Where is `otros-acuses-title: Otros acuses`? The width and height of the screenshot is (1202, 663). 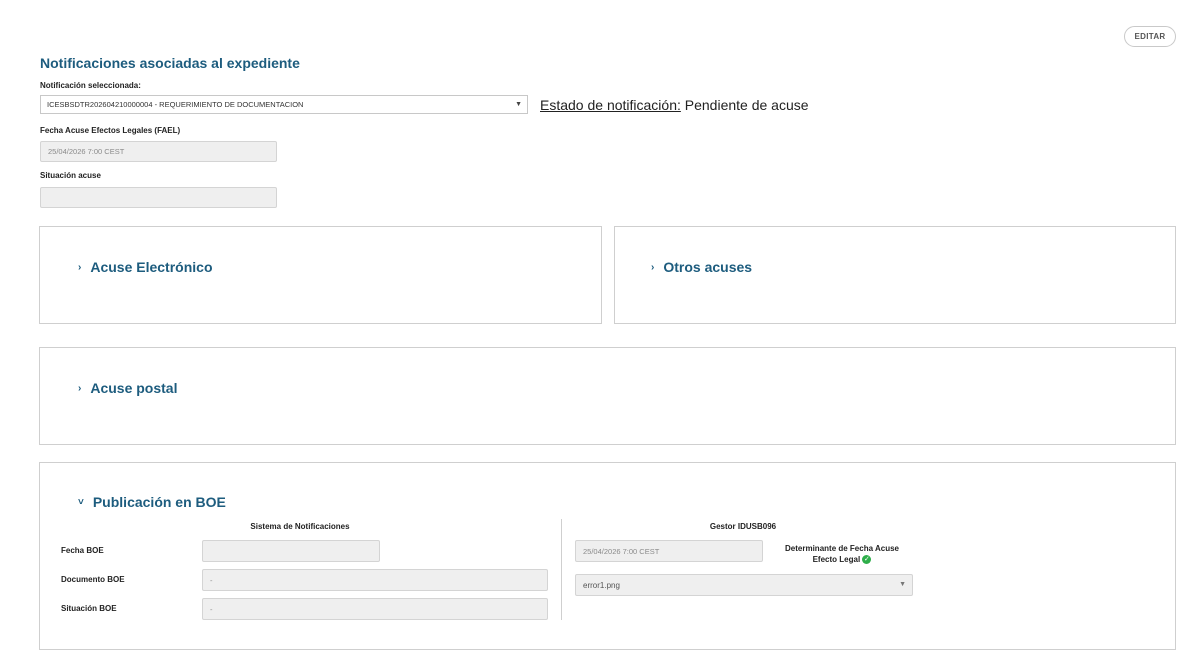
otros-acuses-title: Otros acuses is located at coordinates (708, 267).